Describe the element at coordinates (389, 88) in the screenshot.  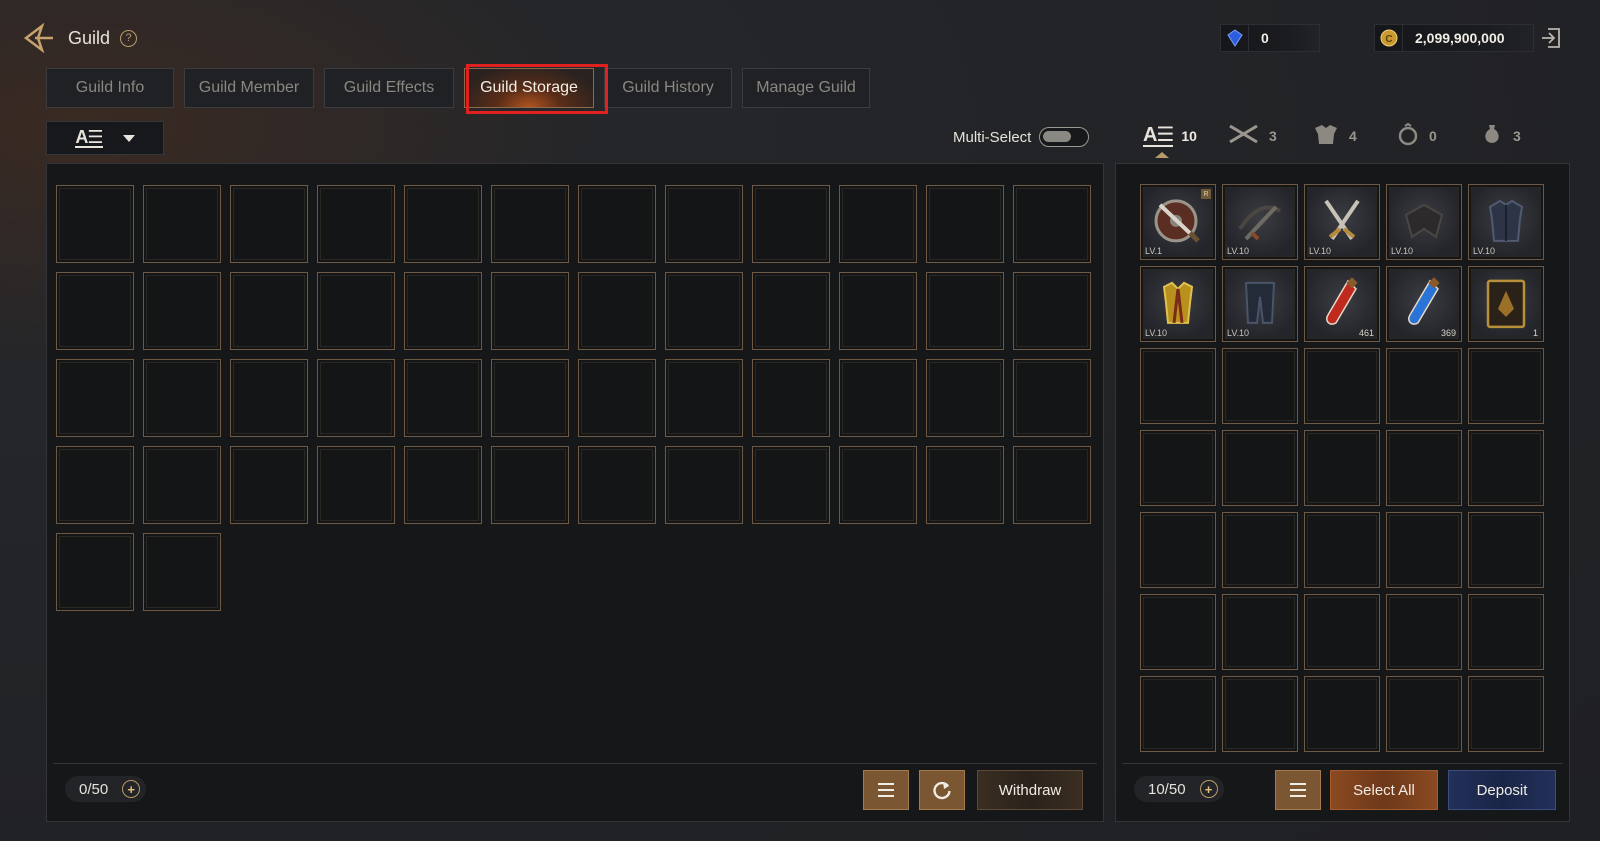
I see `tab-guild-effects: Guild Effects` at that location.